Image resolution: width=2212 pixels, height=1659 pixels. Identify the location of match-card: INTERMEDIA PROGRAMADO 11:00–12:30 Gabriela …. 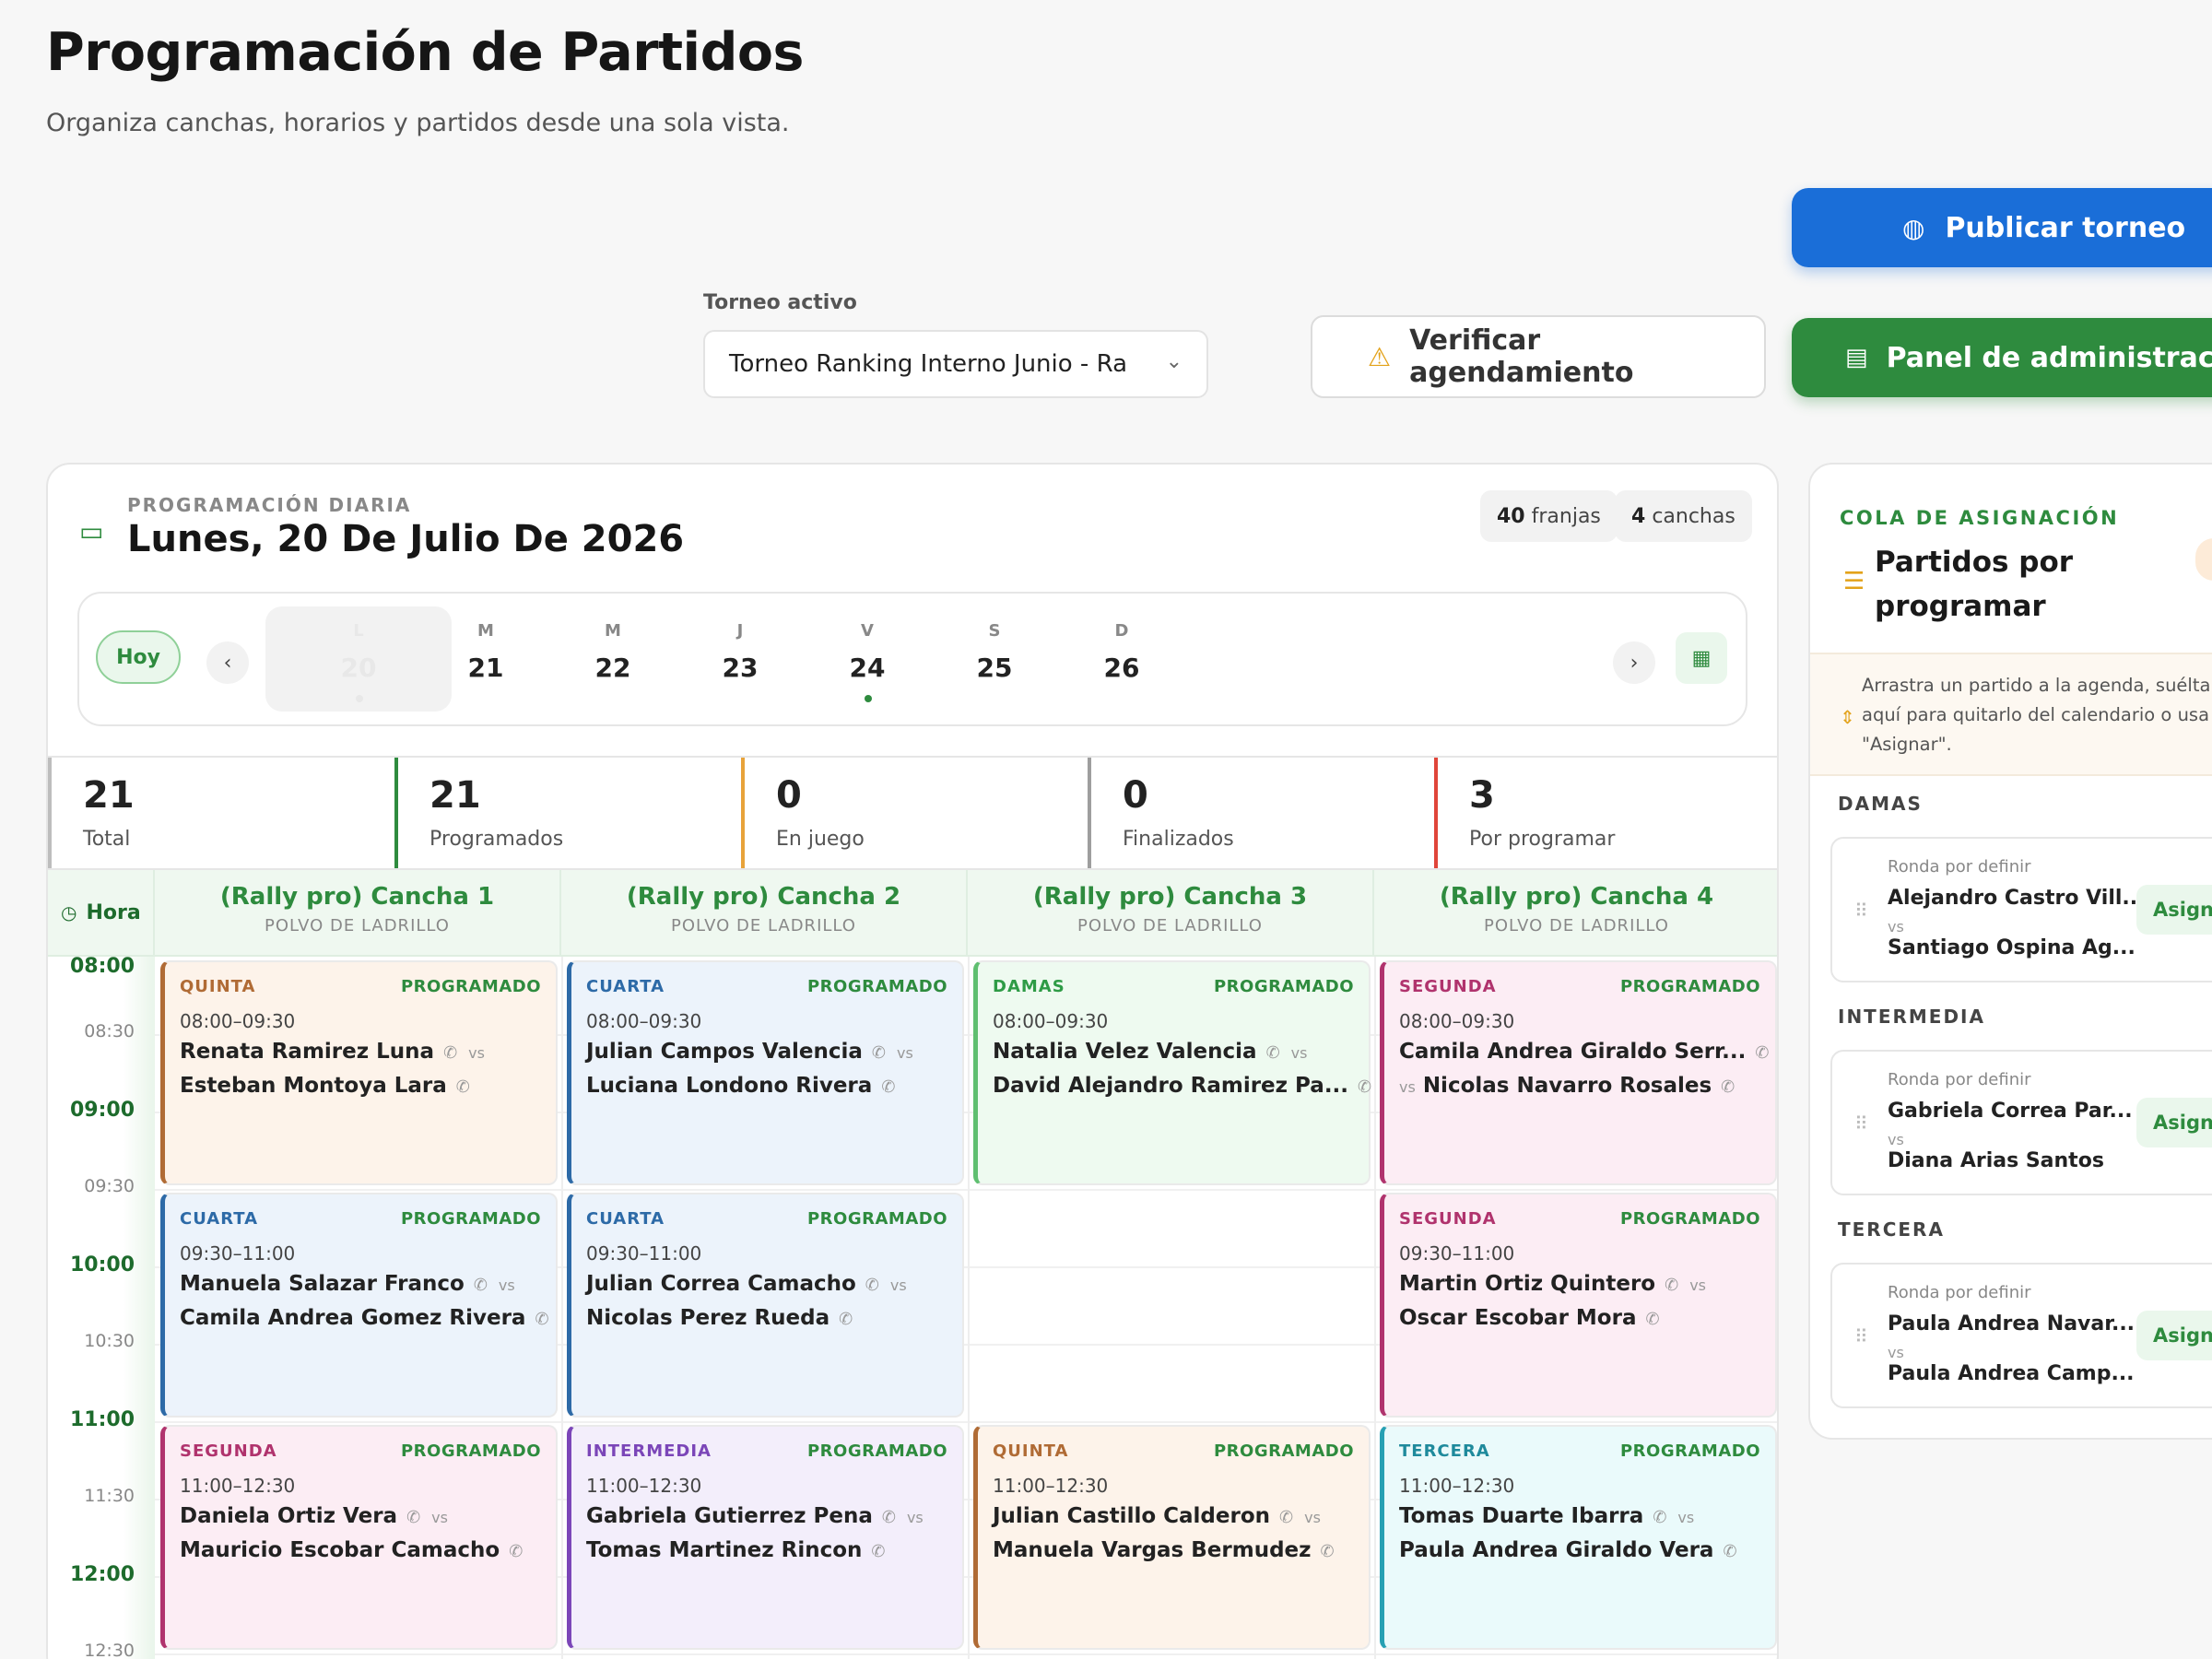
(765, 1537).